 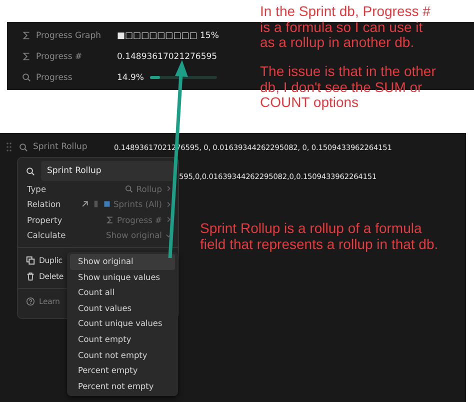 What do you see at coordinates (122, 293) in the screenshot?
I see `menu-option: Count all` at bounding box center [122, 293].